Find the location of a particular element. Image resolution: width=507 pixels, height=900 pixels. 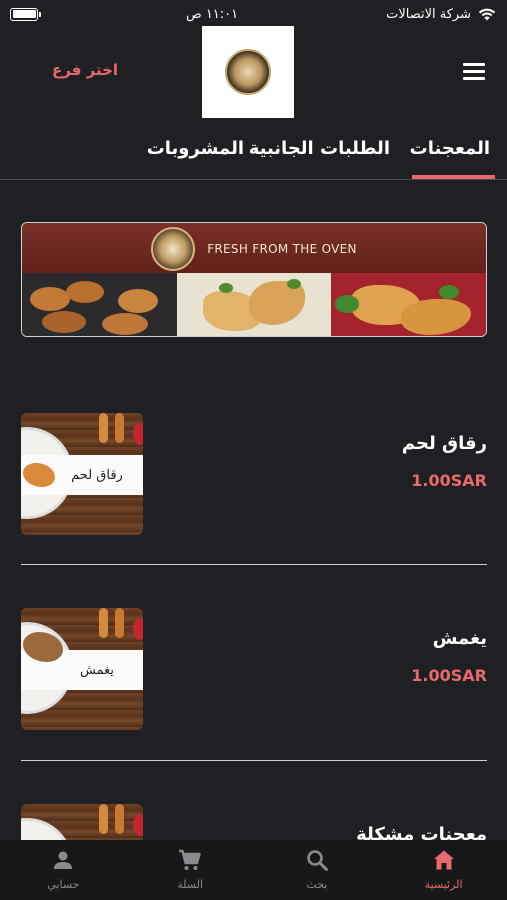

nav-account: حسابي is located at coordinates (63, 870).